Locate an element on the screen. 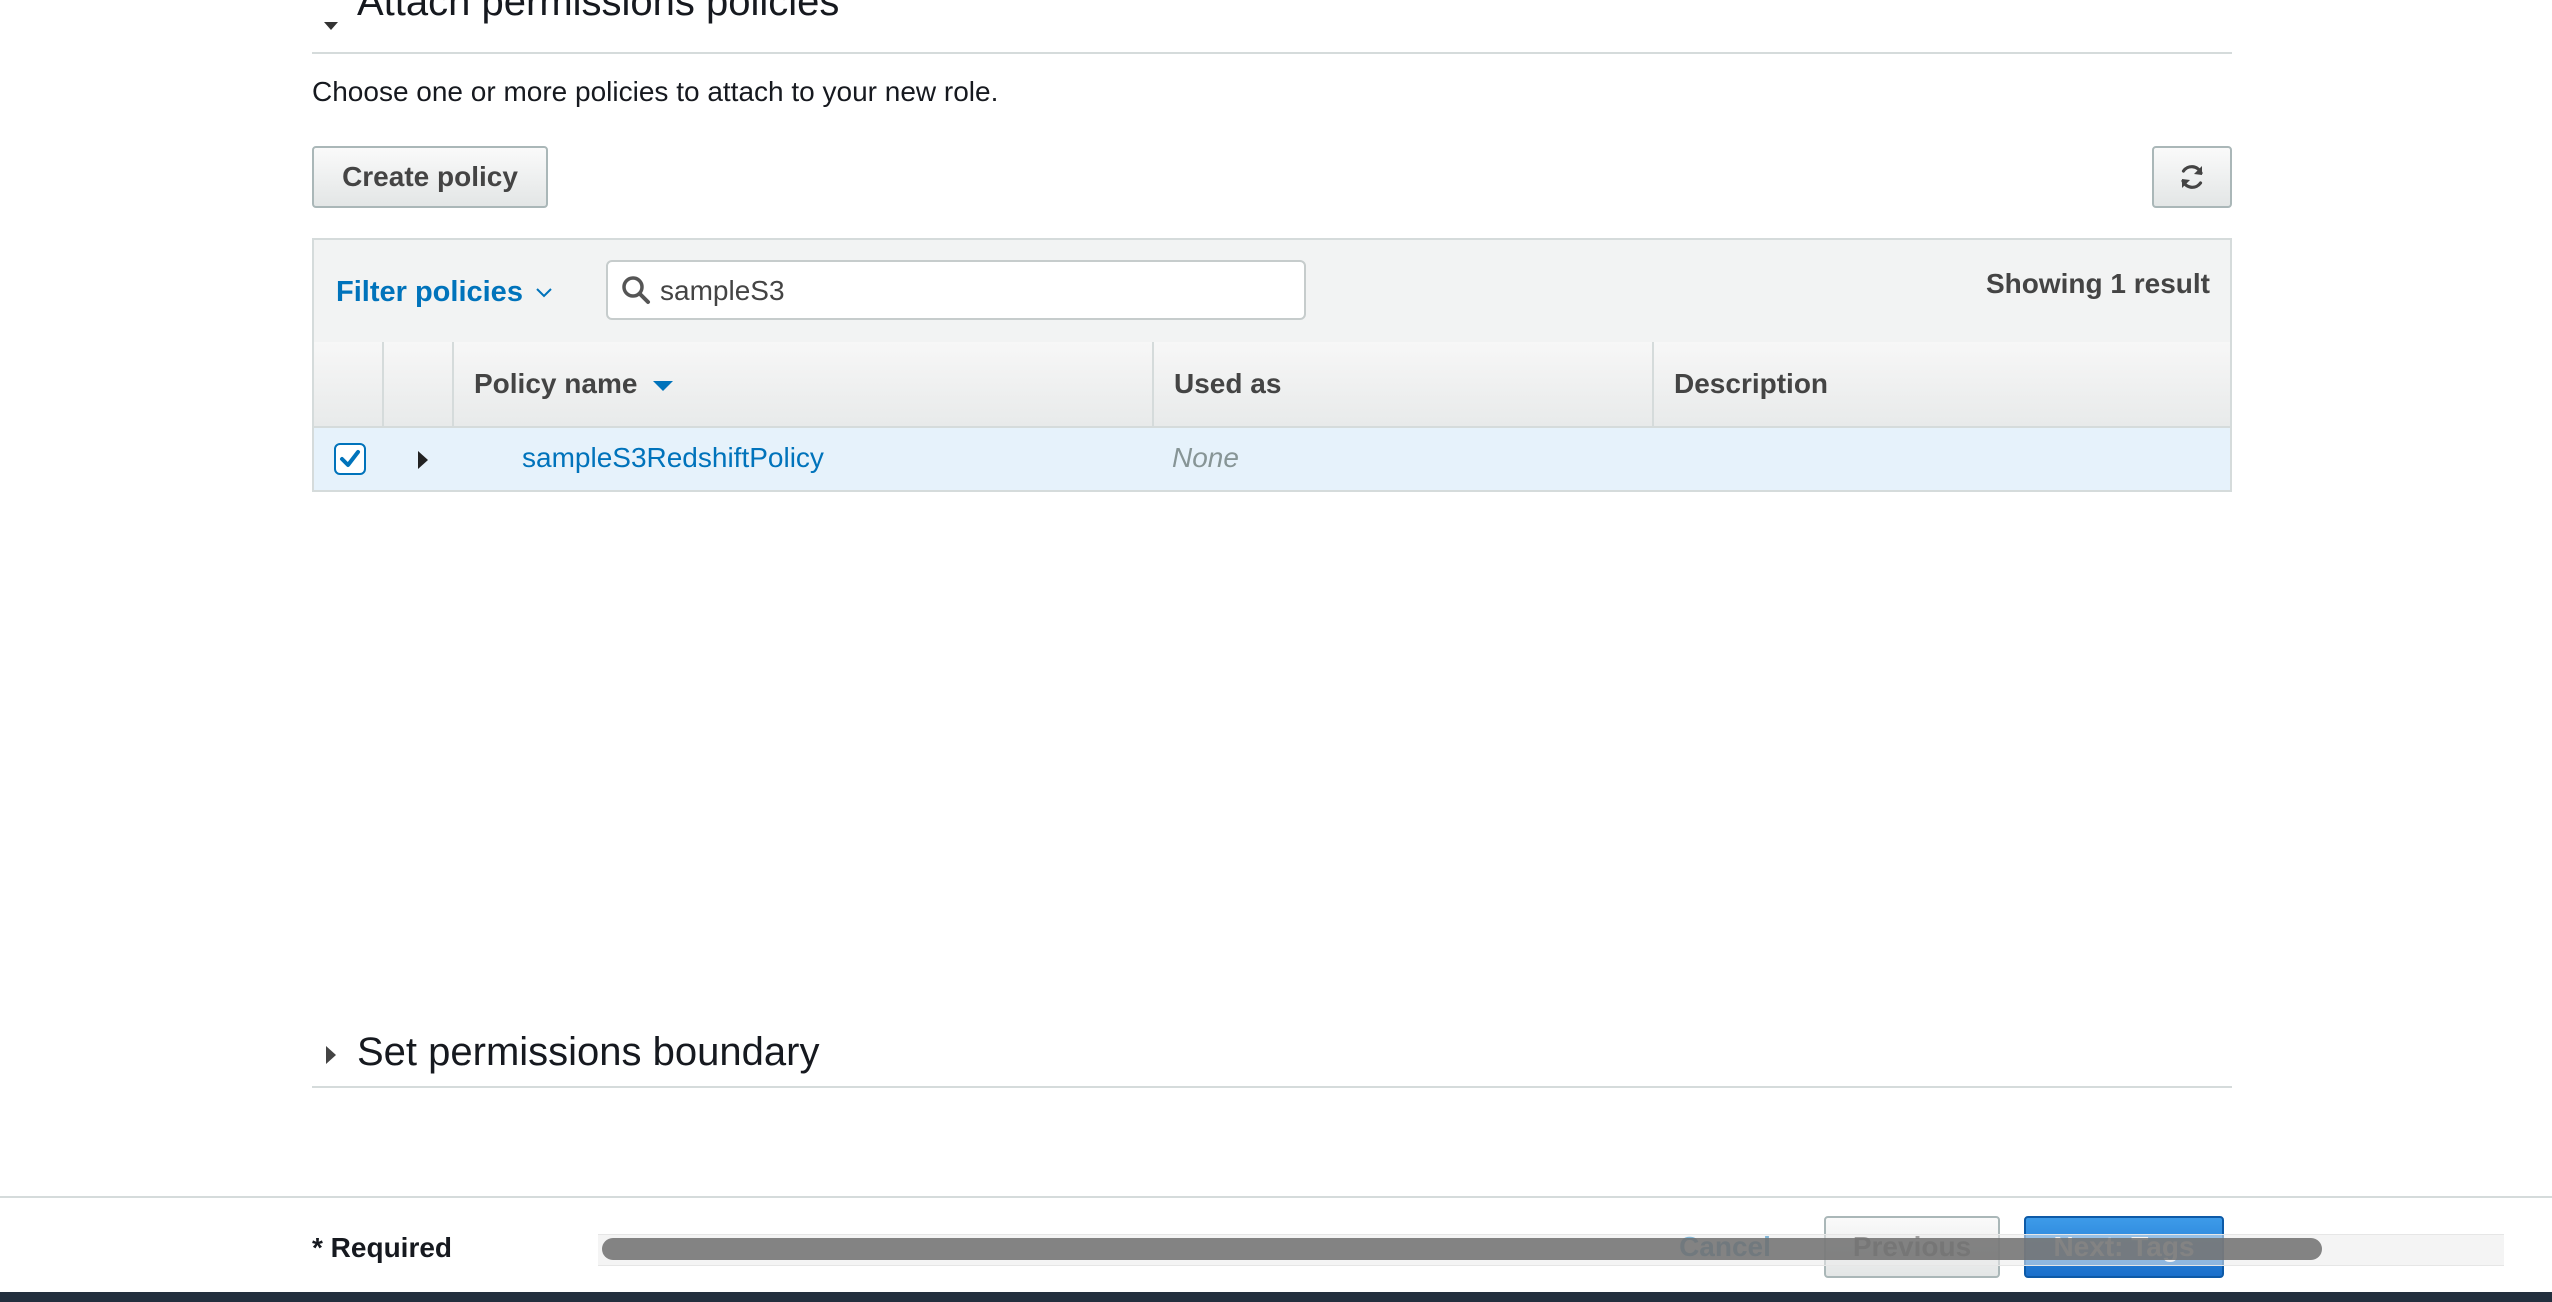 This screenshot has height=1302, width=2552. policy-name-header-label: Policy name is located at coordinates (556, 383).